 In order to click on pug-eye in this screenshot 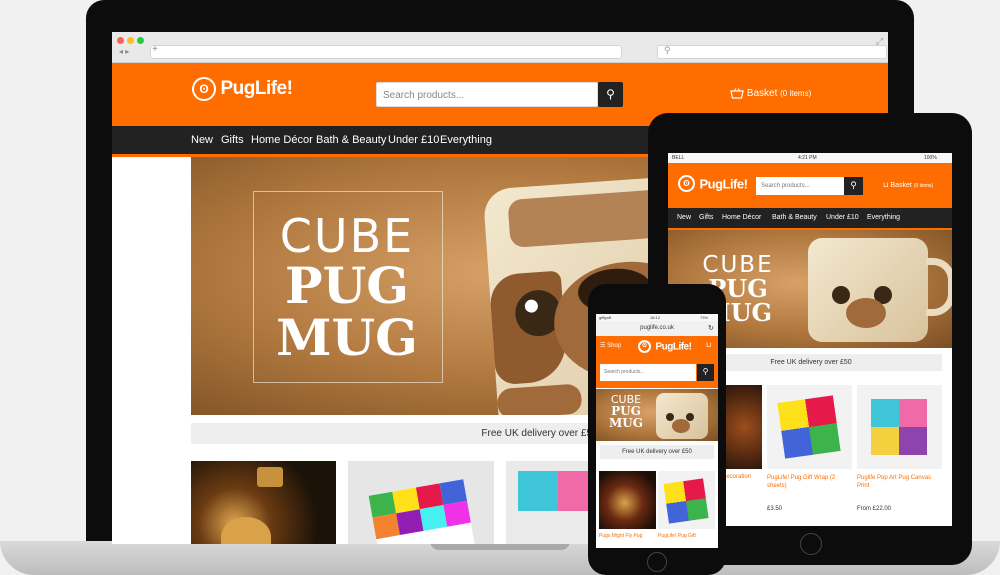, I will do `click(841, 295)`.